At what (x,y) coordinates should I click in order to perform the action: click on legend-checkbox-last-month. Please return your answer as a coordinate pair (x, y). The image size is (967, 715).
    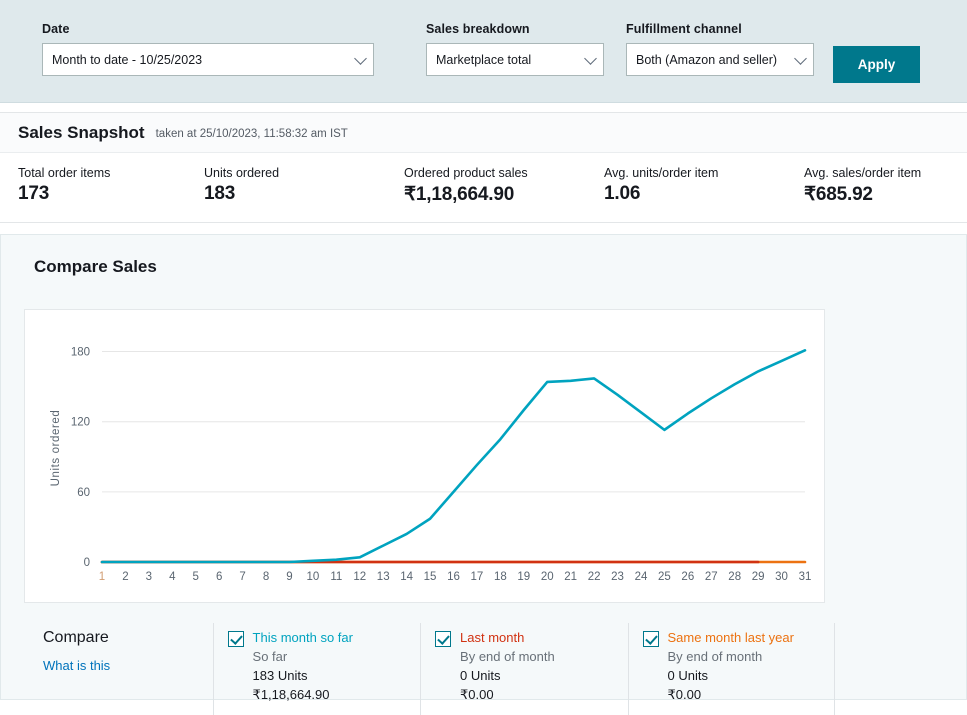
    Looking at the image, I should click on (443, 639).